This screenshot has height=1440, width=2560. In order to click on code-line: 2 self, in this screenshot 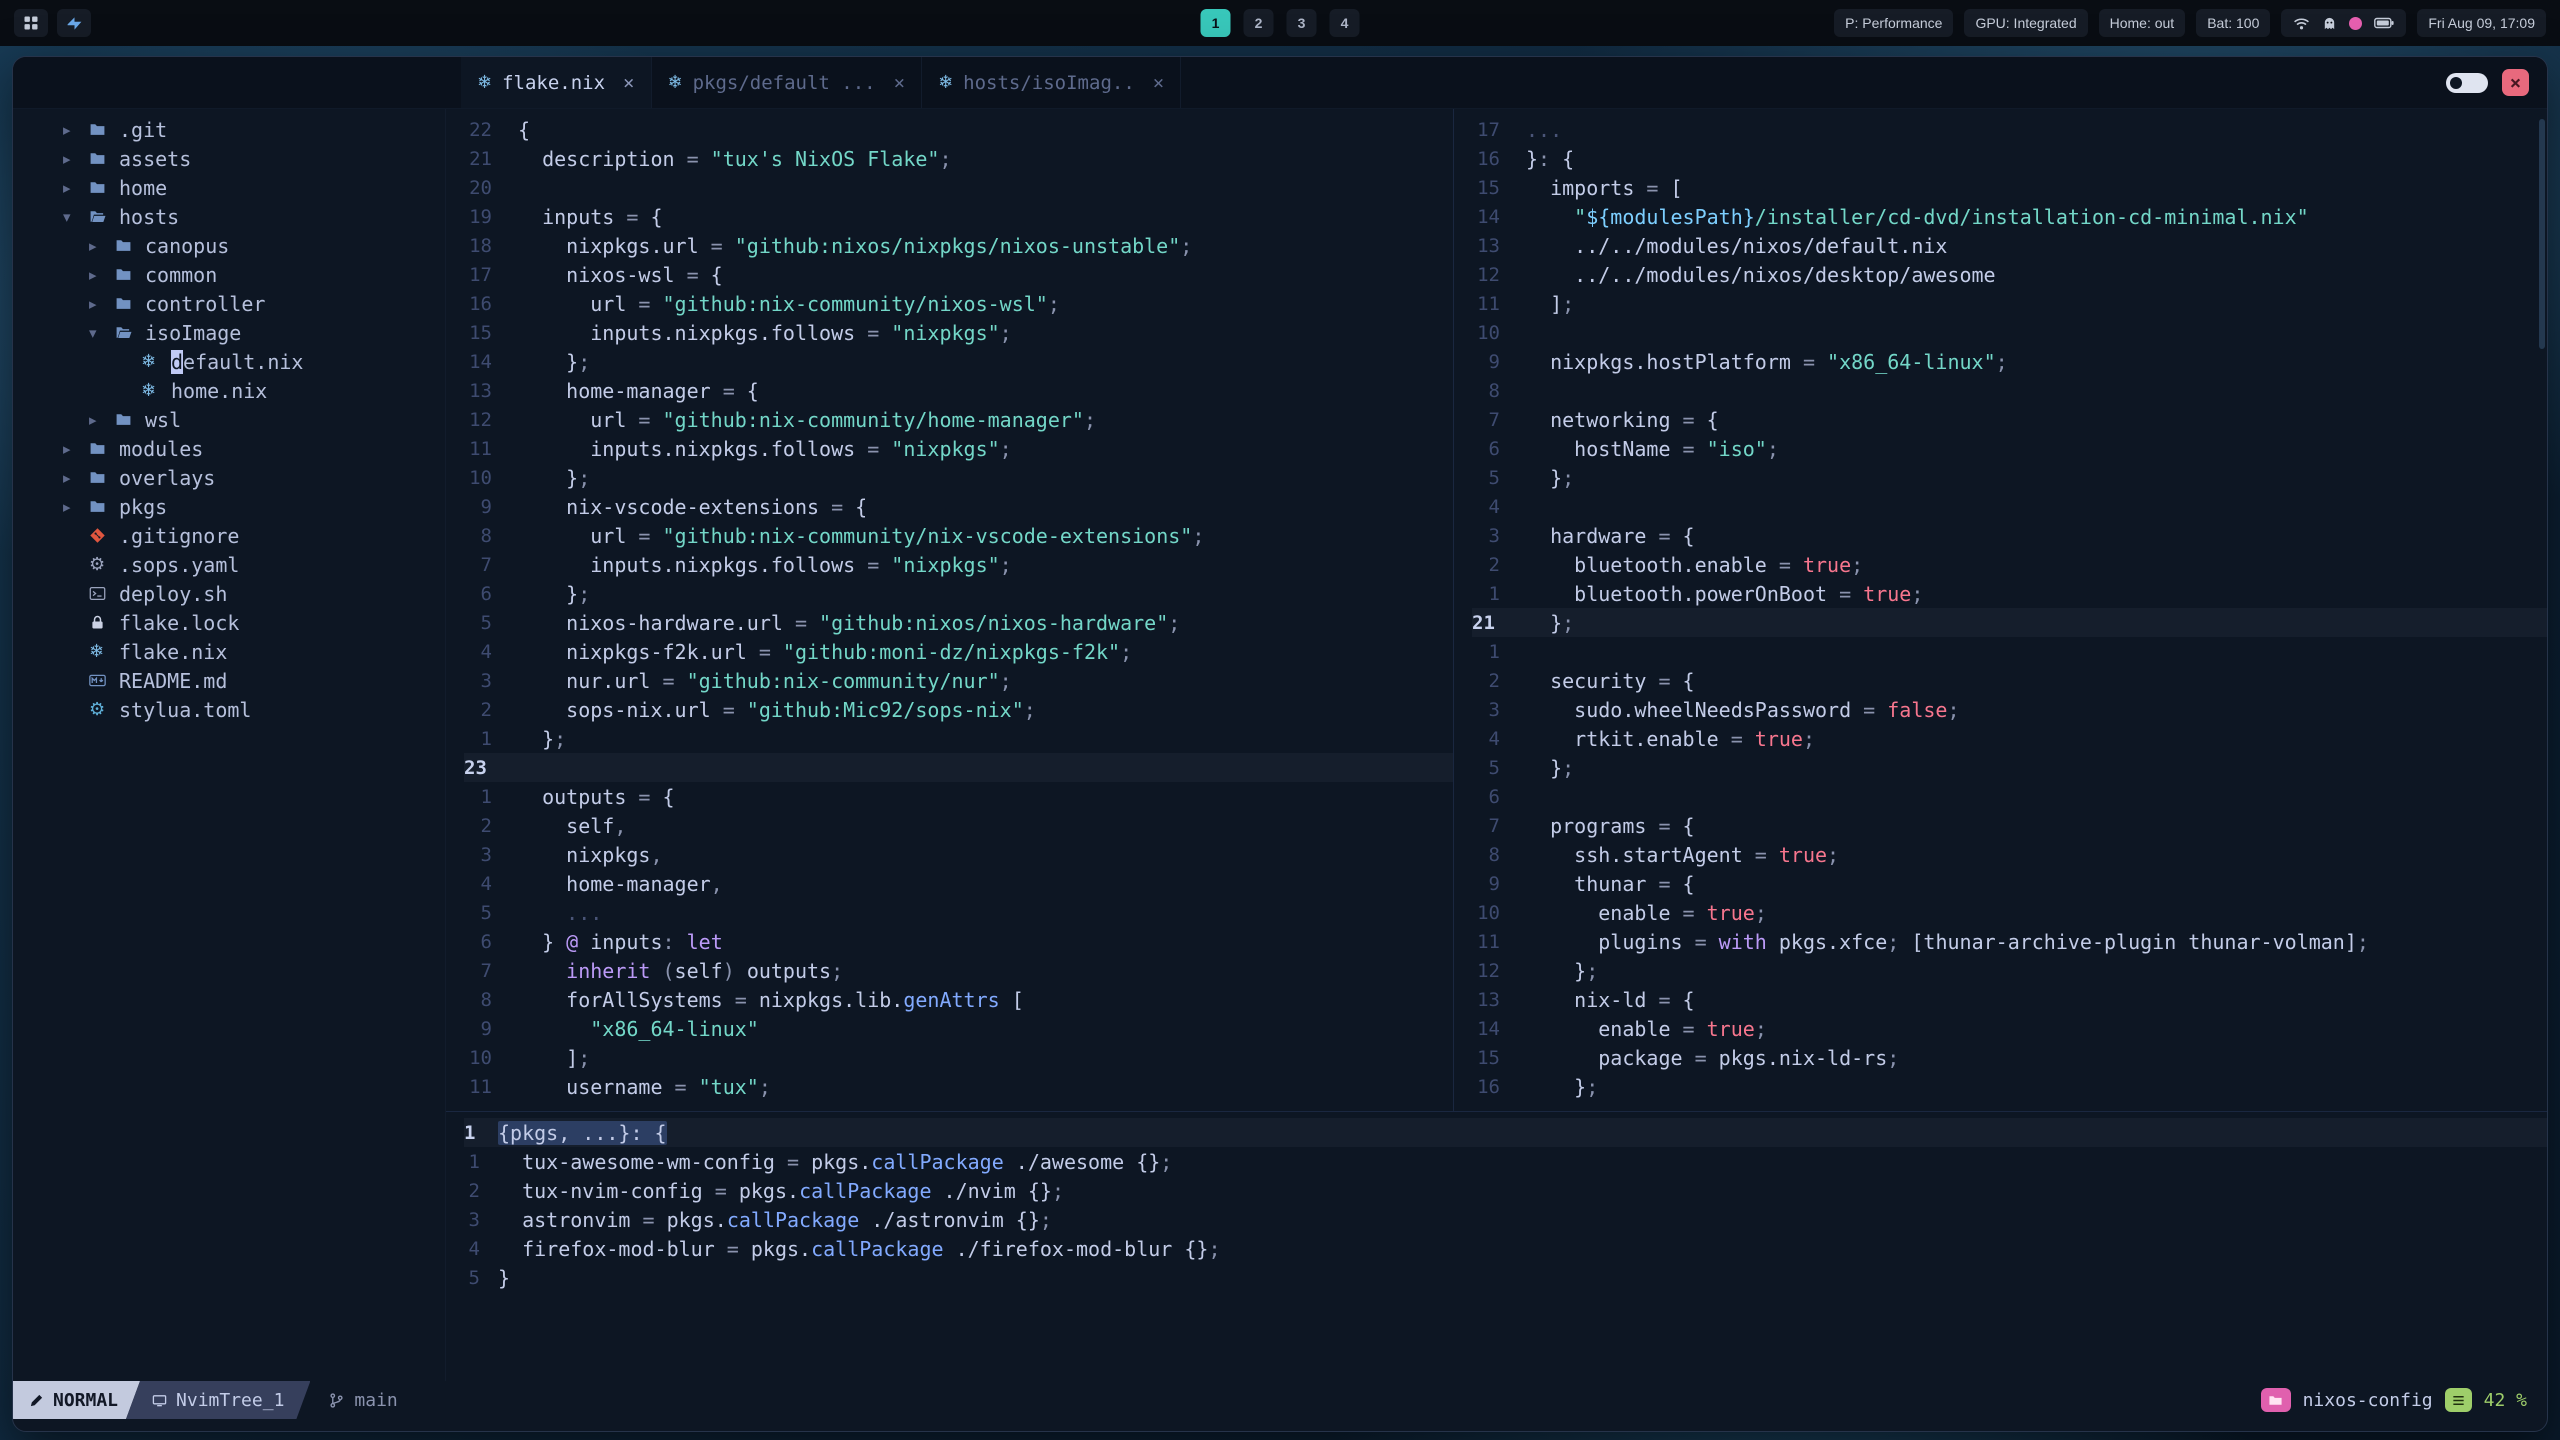, I will do `click(958, 825)`.